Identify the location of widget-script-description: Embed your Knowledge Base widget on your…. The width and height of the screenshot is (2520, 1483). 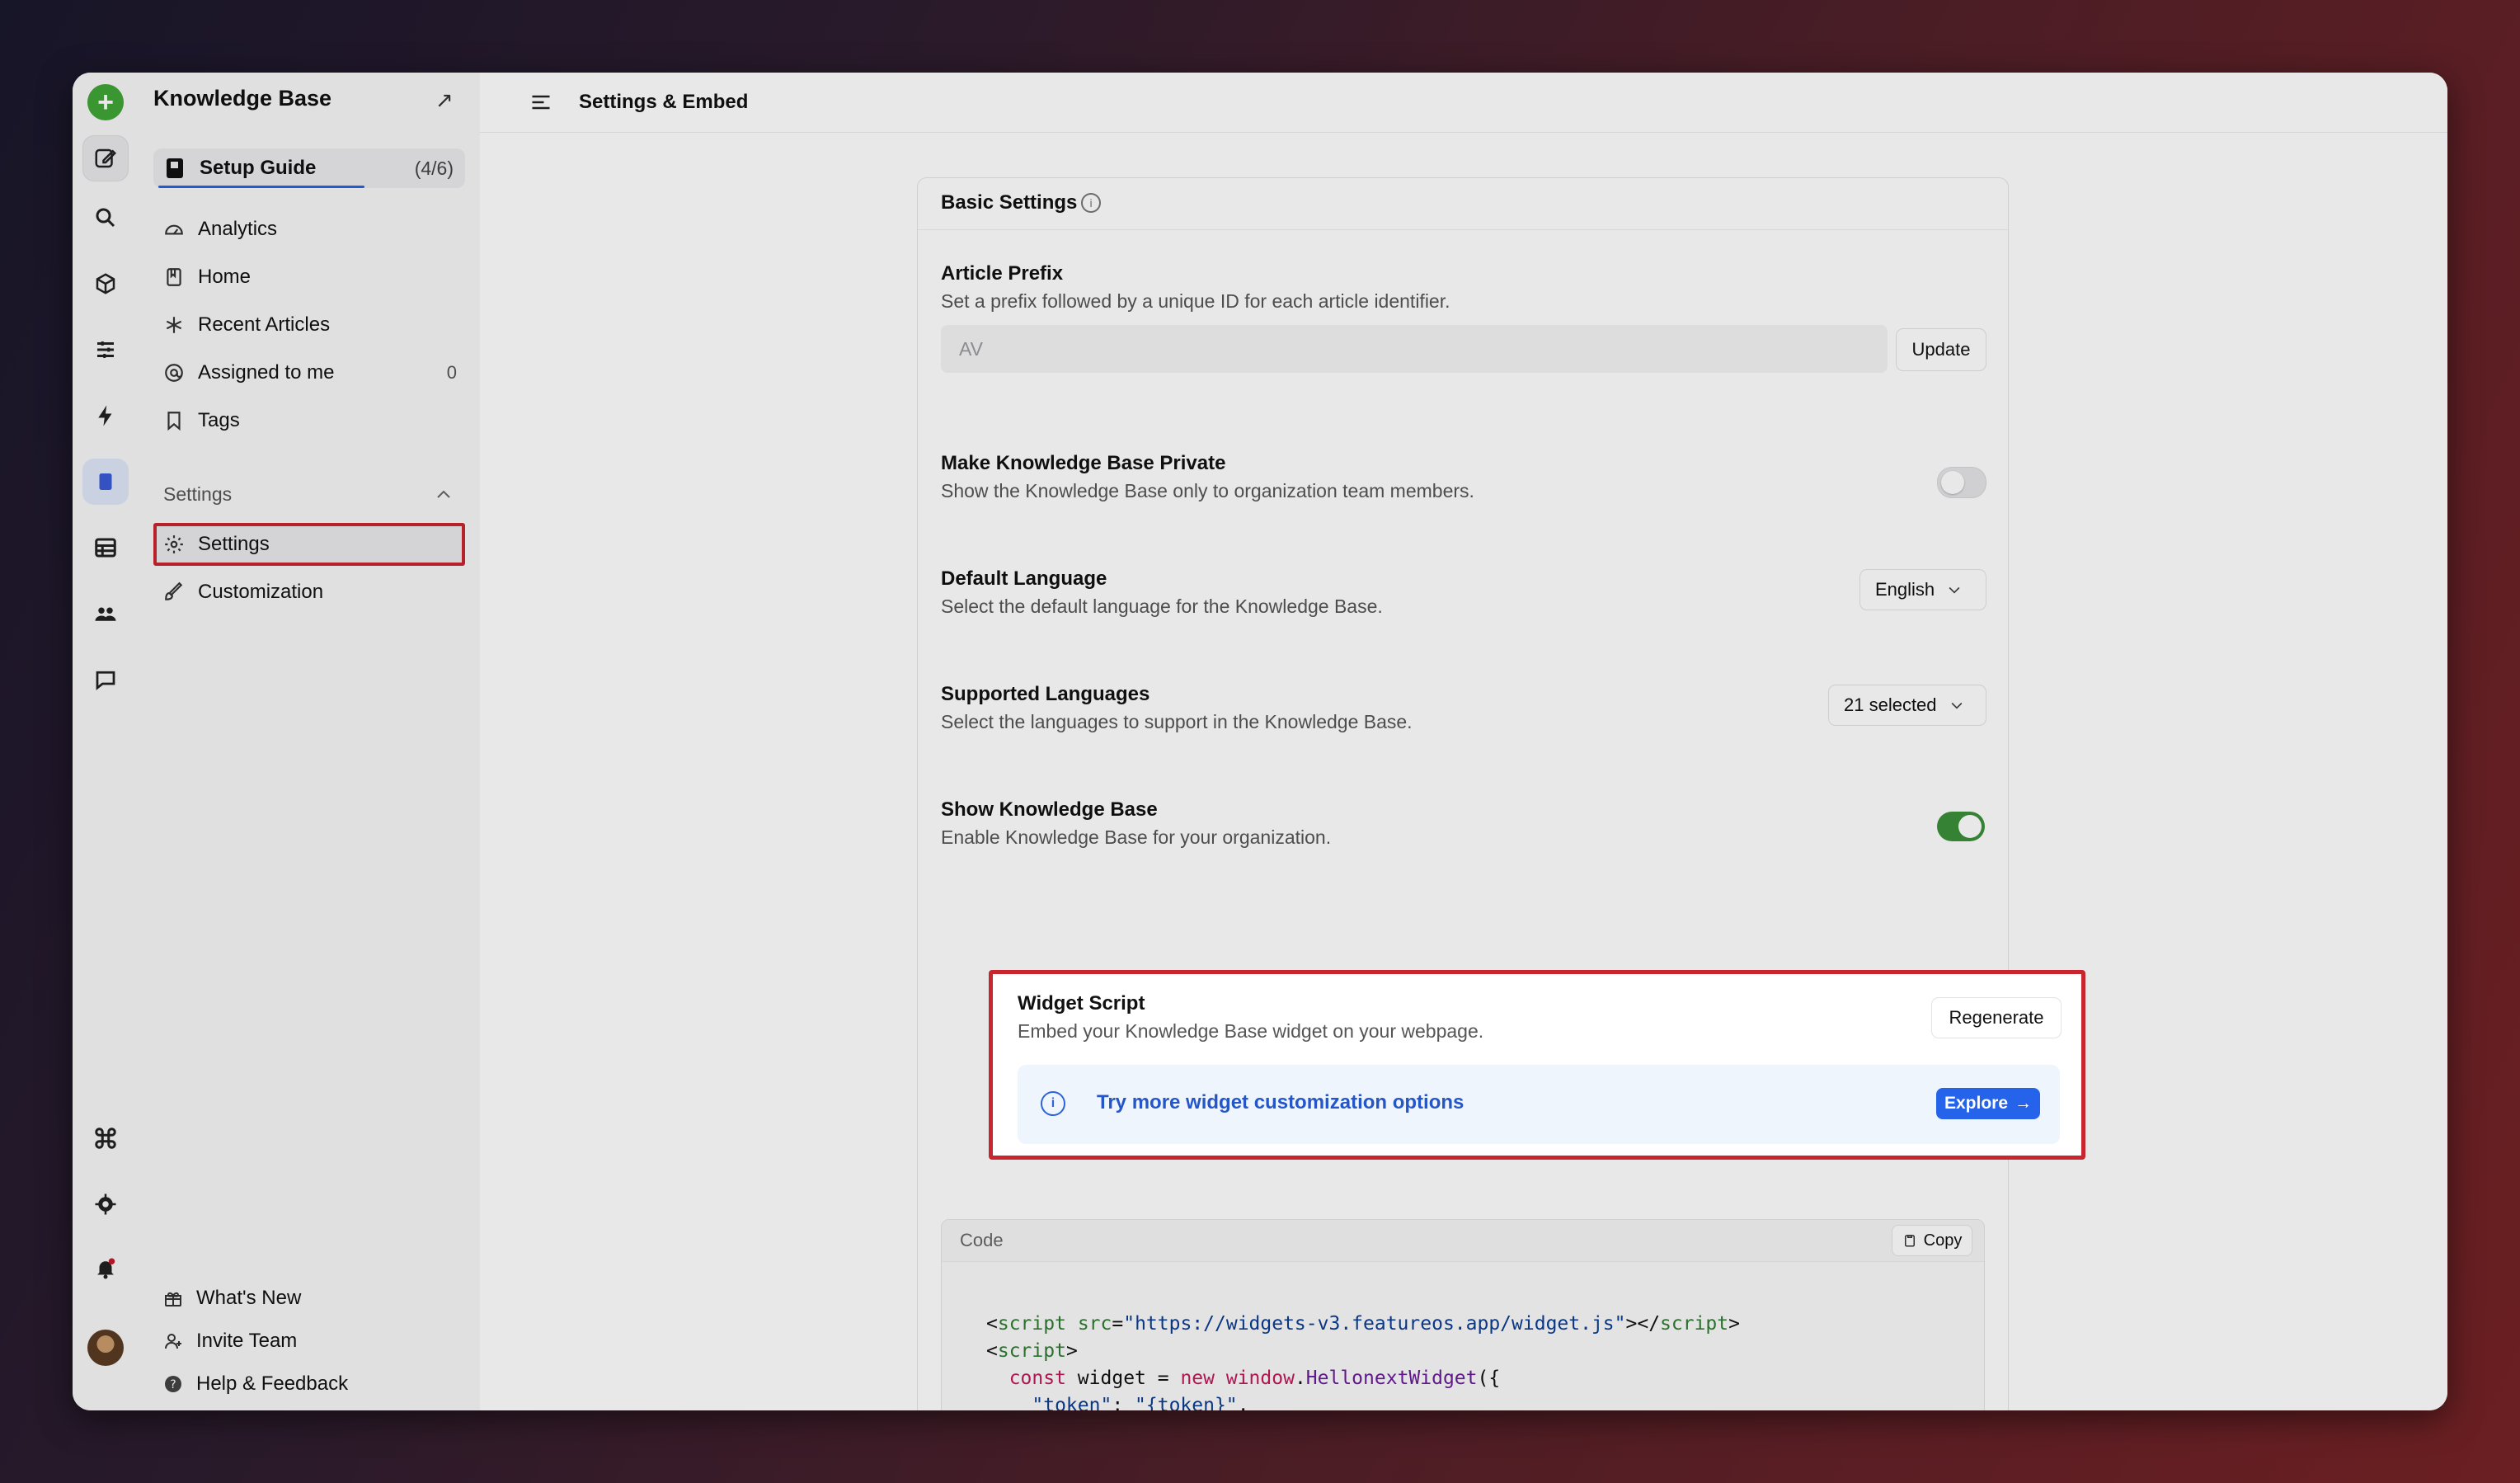
(1251, 1031).